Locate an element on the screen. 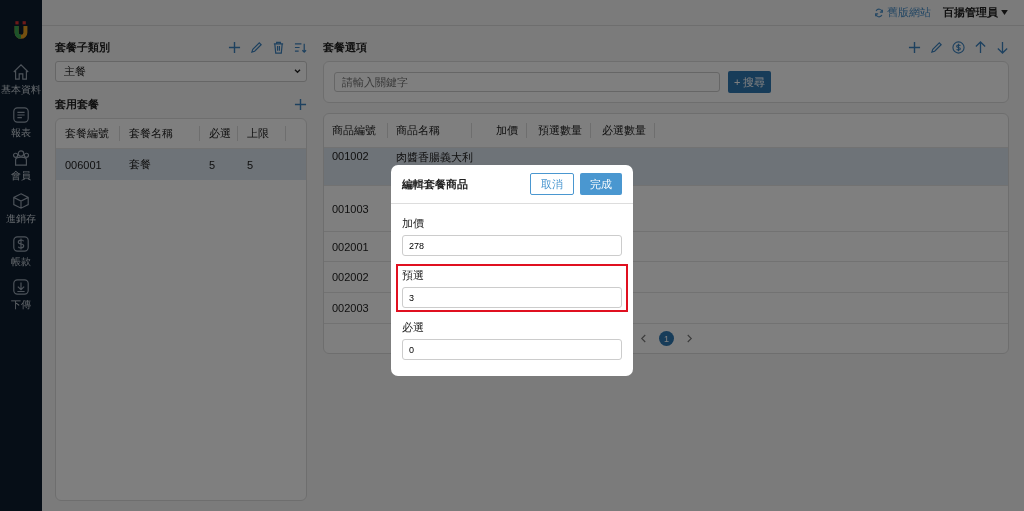 The height and width of the screenshot is (511, 1024). page-button: 1 is located at coordinates (666, 338).